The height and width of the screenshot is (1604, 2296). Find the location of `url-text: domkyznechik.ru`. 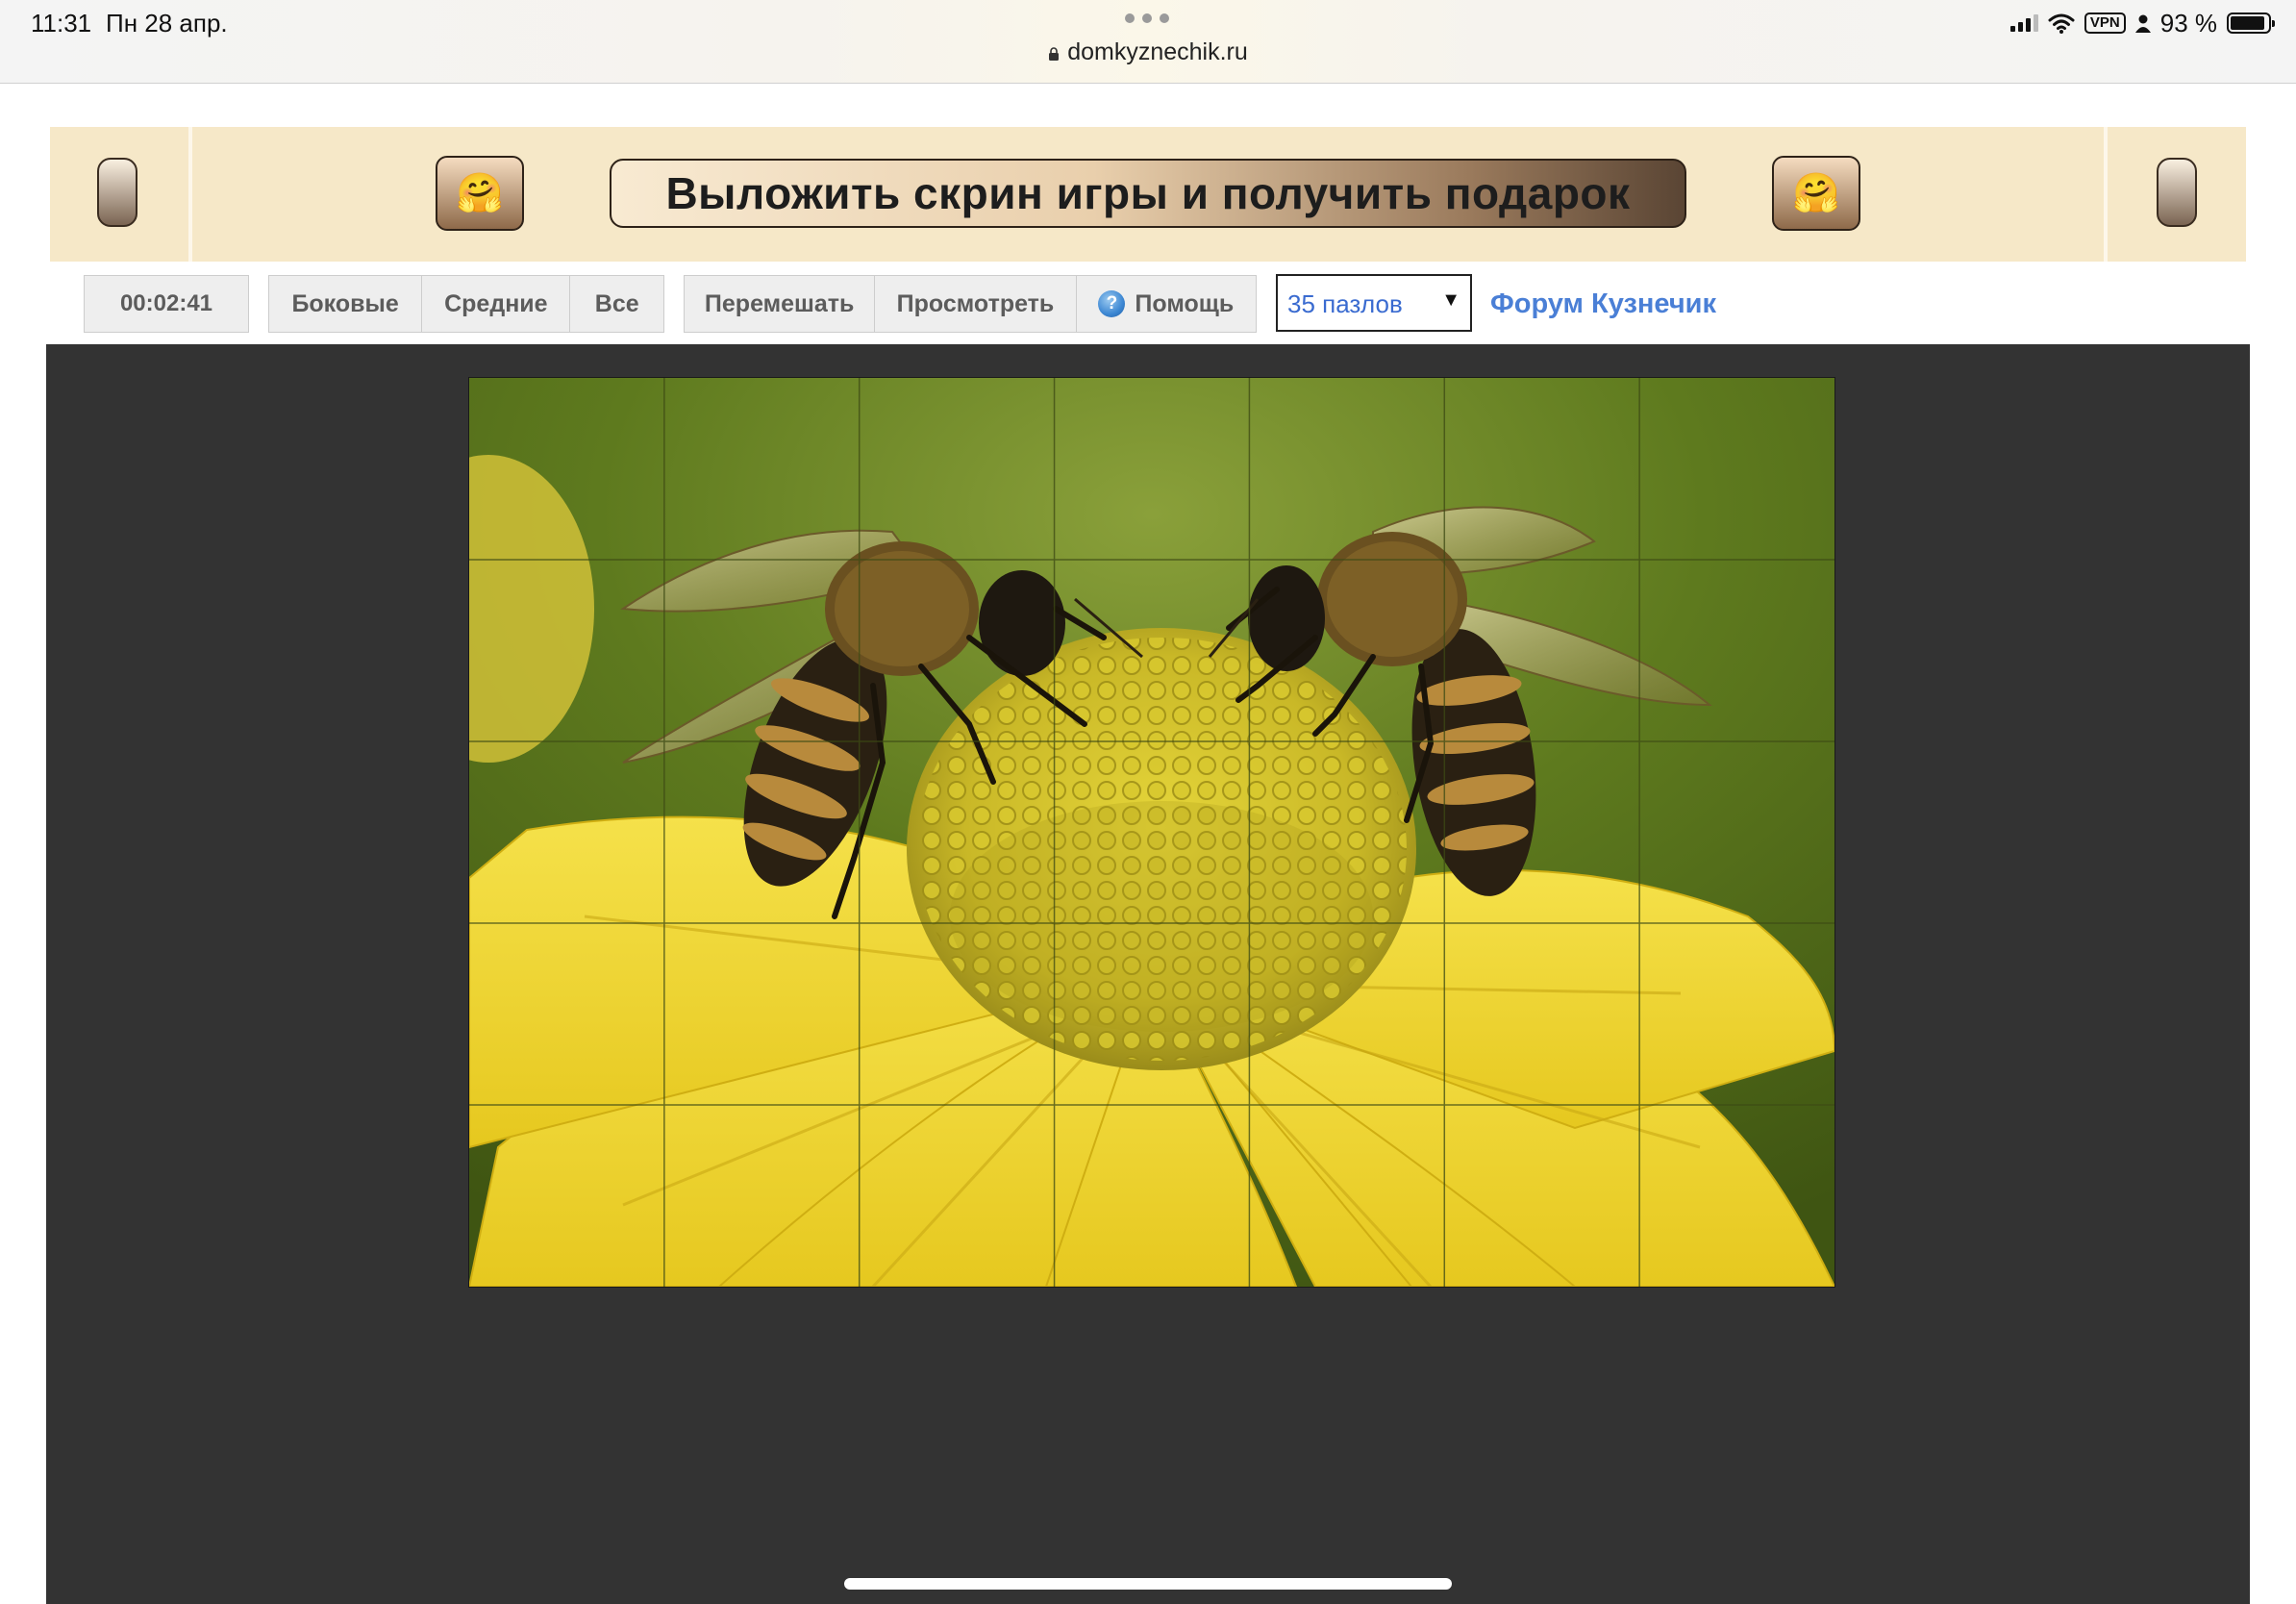

url-text: domkyznechik.ru is located at coordinates (1157, 51).